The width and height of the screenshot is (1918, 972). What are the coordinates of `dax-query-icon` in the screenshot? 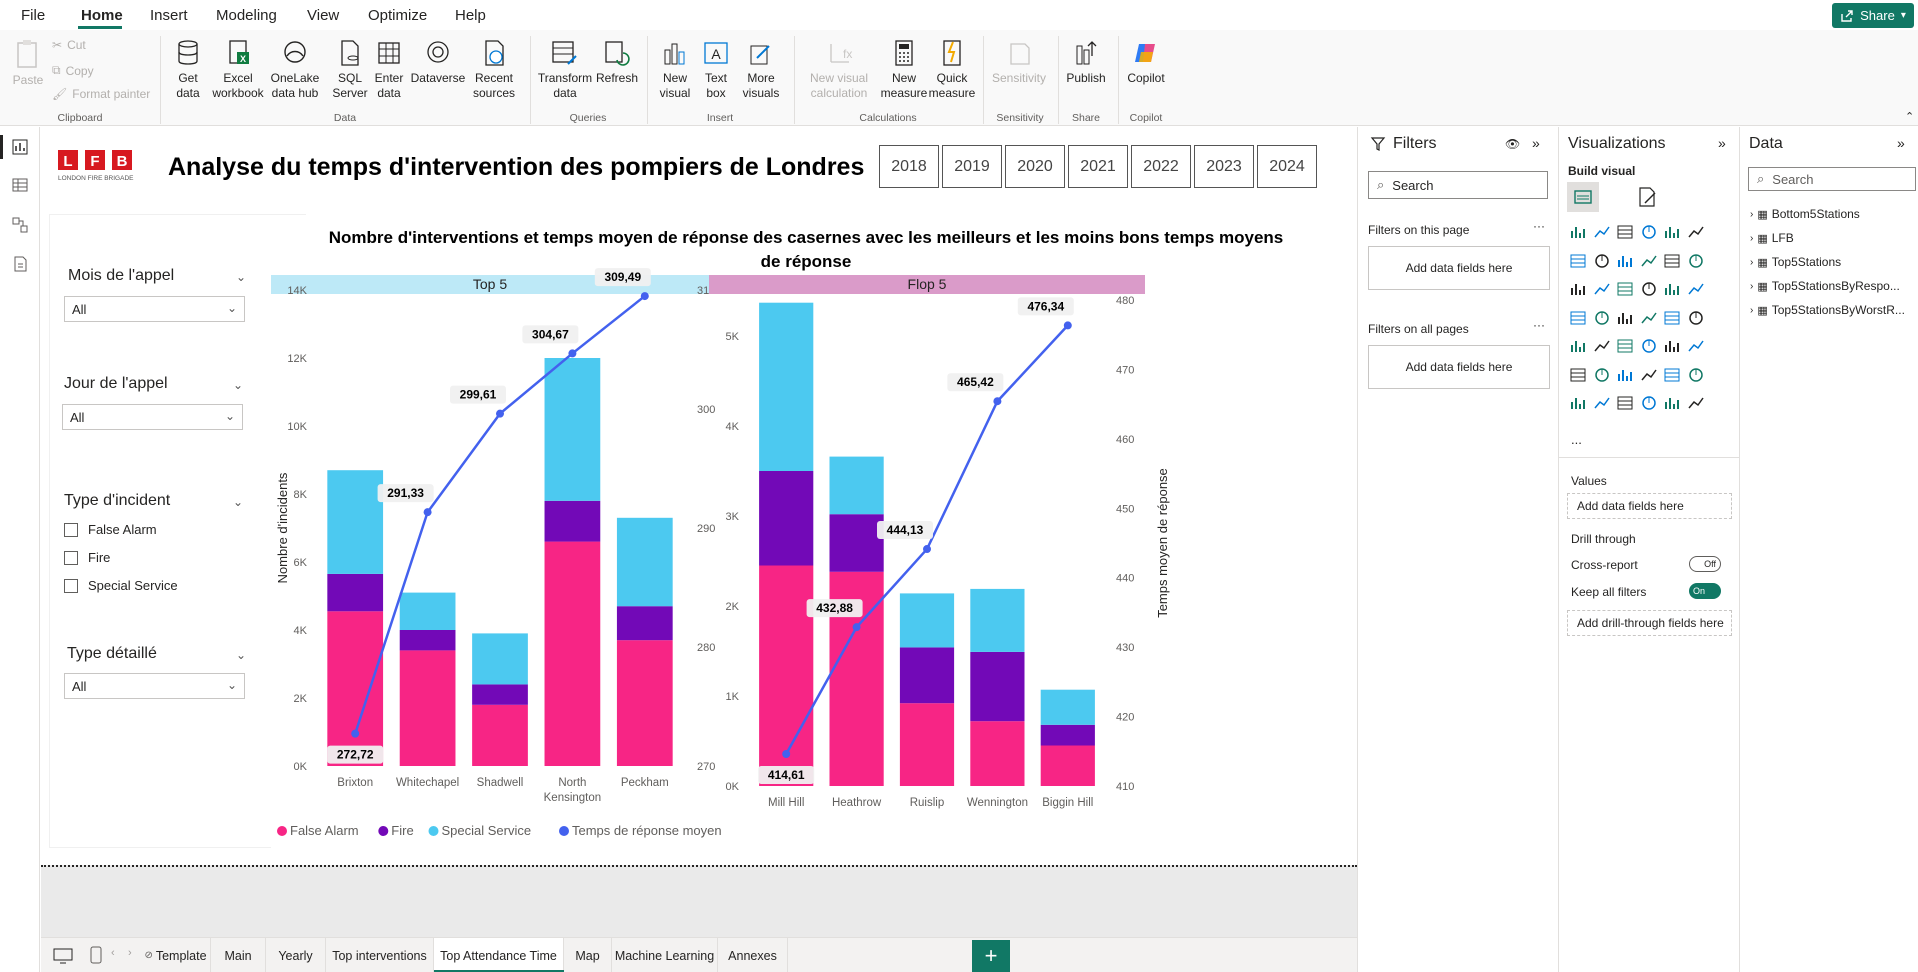 It's located at (20, 264).